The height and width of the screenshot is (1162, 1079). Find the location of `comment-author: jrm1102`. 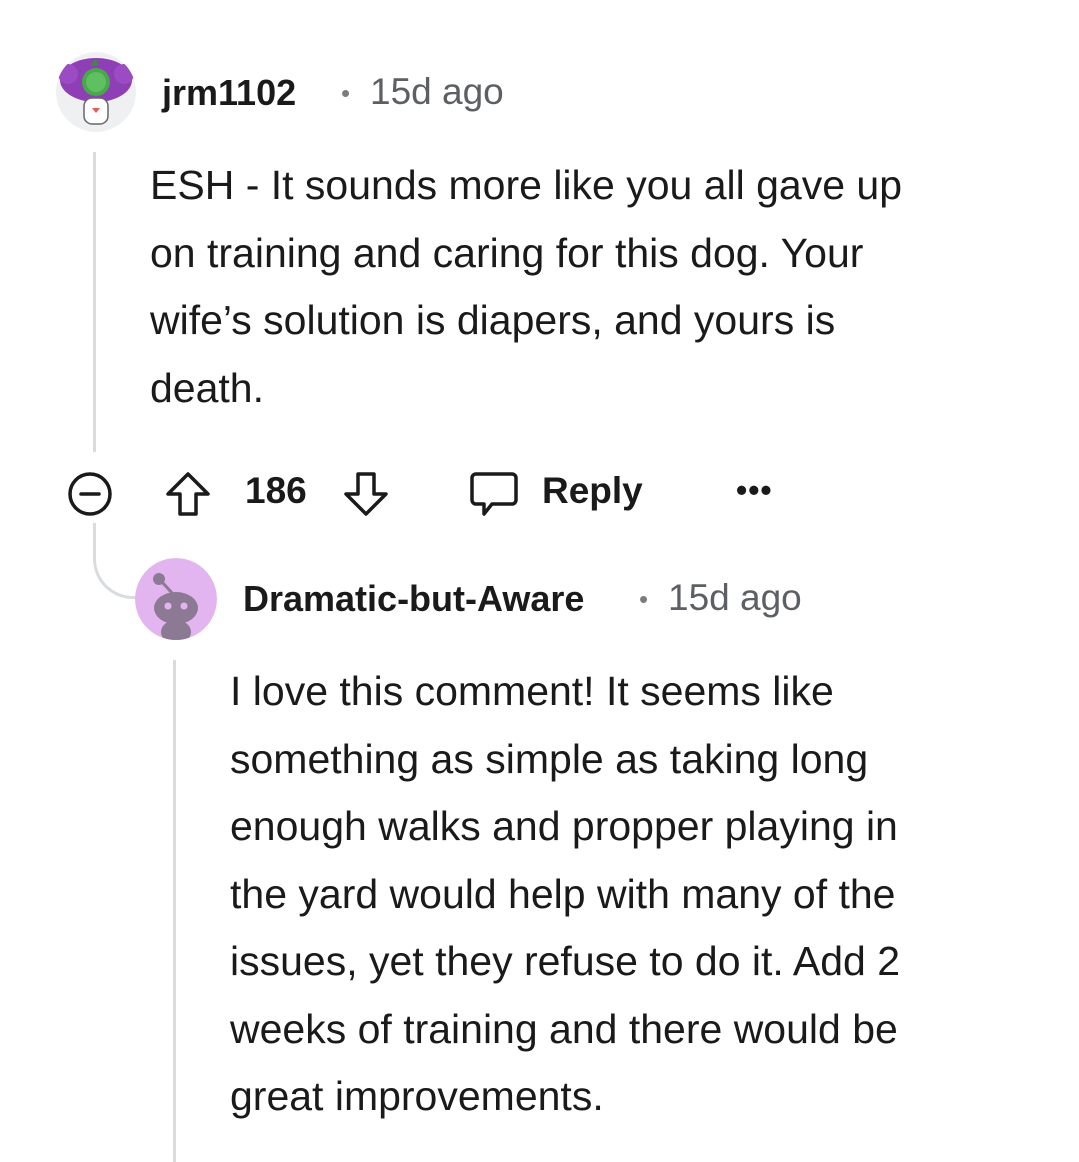

comment-author: jrm1102 is located at coordinates (229, 93).